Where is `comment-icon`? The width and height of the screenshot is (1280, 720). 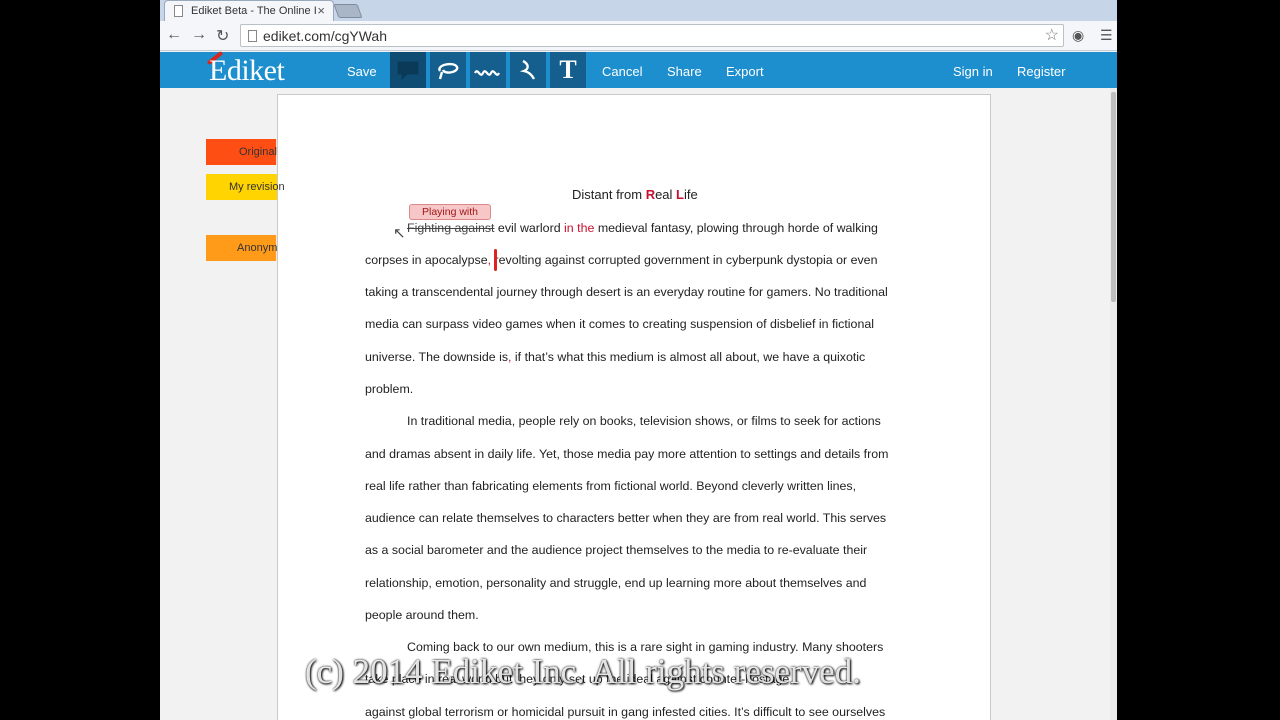 comment-icon is located at coordinates (408, 71).